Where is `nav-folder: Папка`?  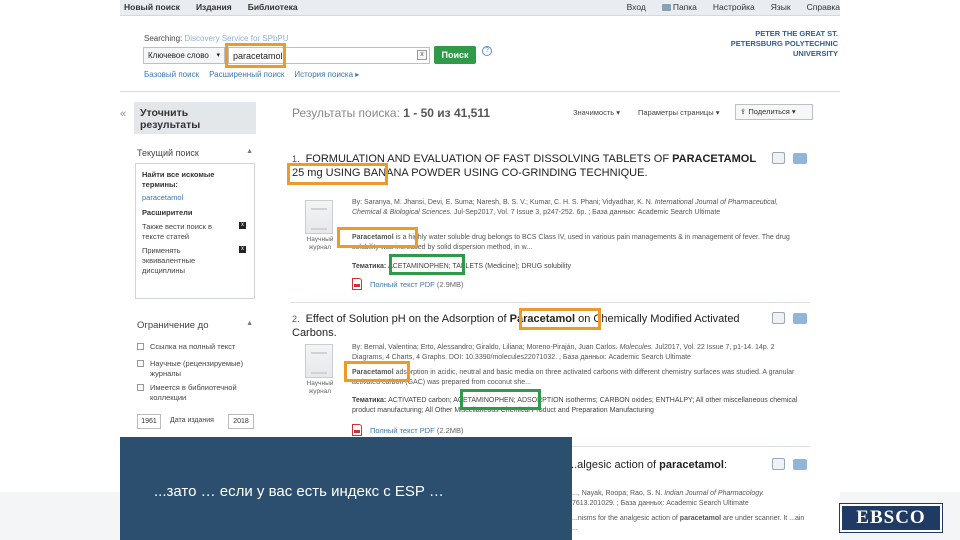 nav-folder: Папка is located at coordinates (679, 7).